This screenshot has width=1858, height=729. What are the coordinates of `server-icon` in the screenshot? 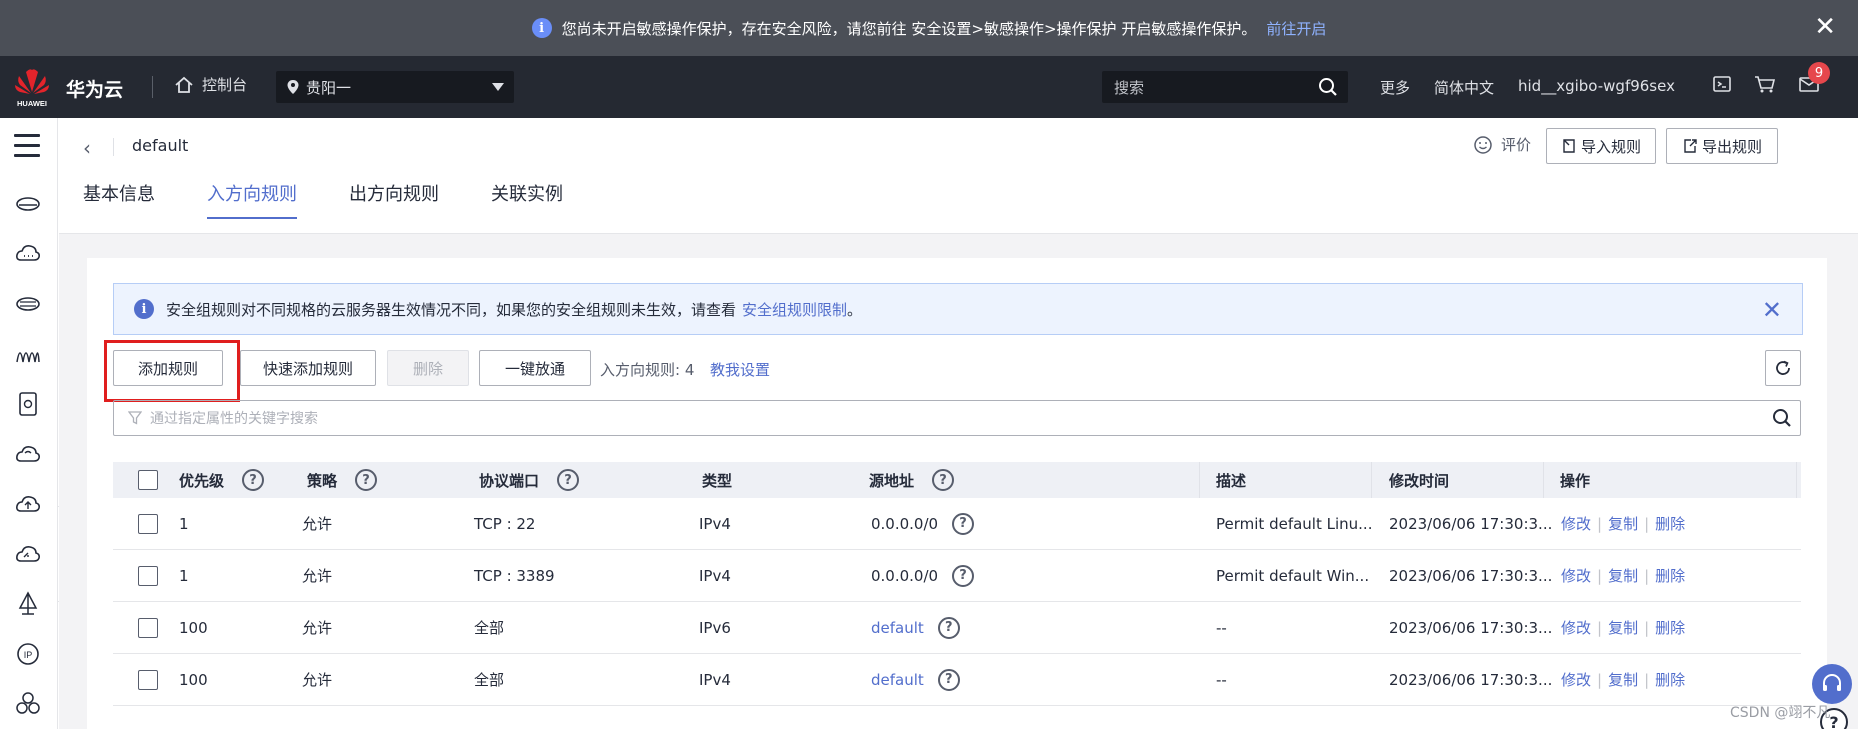 It's located at (28, 204).